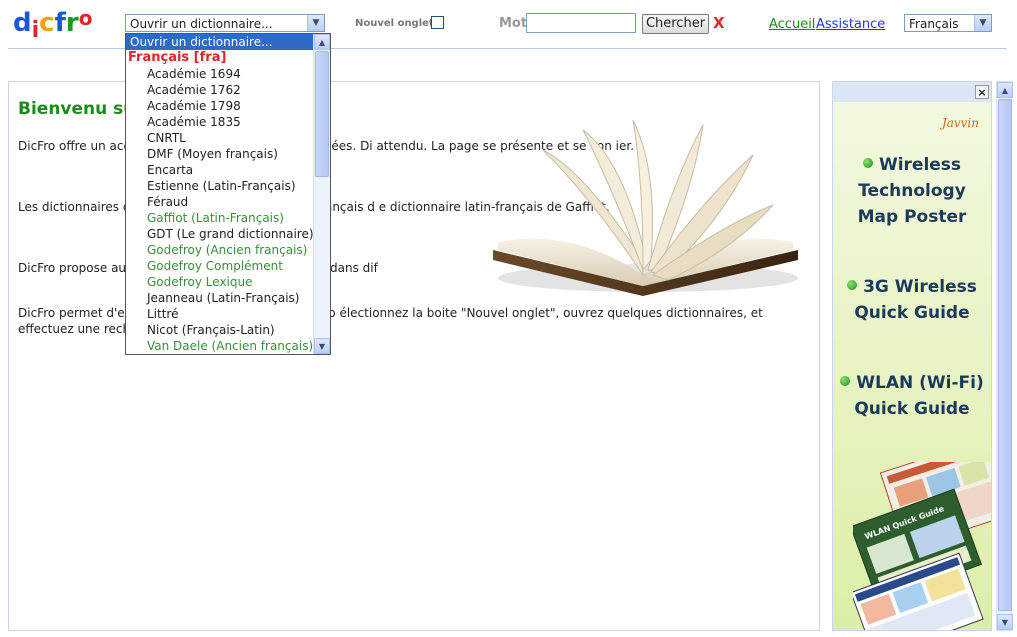 Image resolution: width=1017 pixels, height=637 pixels. What do you see at coordinates (177, 57) in the screenshot?
I see `dropdown-group-header: Français [fra]` at bounding box center [177, 57].